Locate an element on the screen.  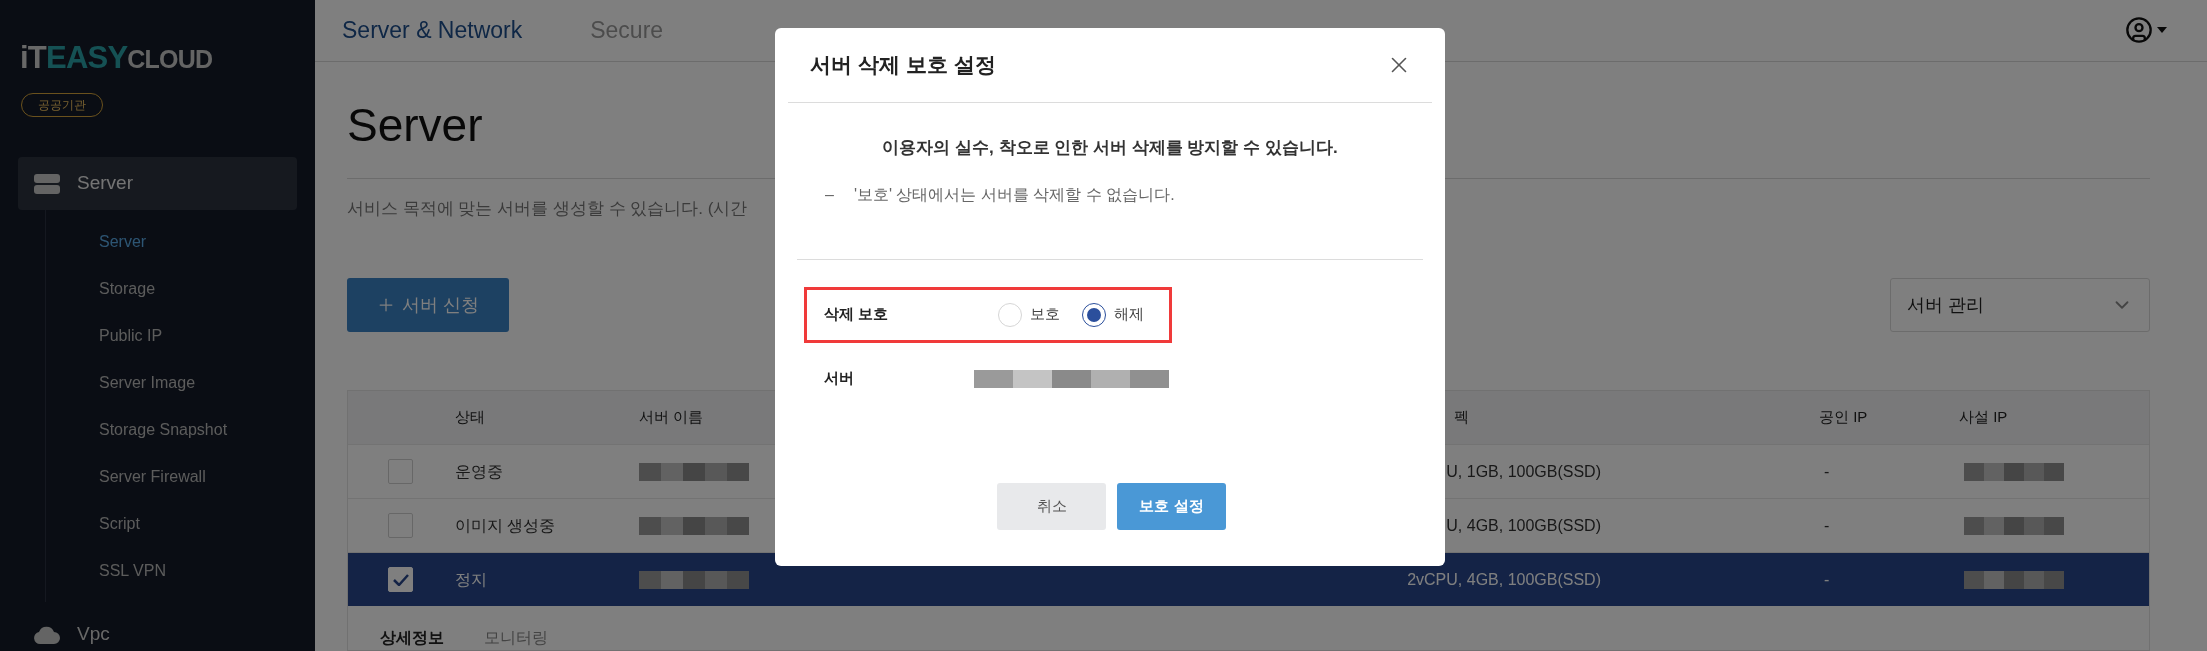
sidebar-item: Server is located at coordinates (157, 183).